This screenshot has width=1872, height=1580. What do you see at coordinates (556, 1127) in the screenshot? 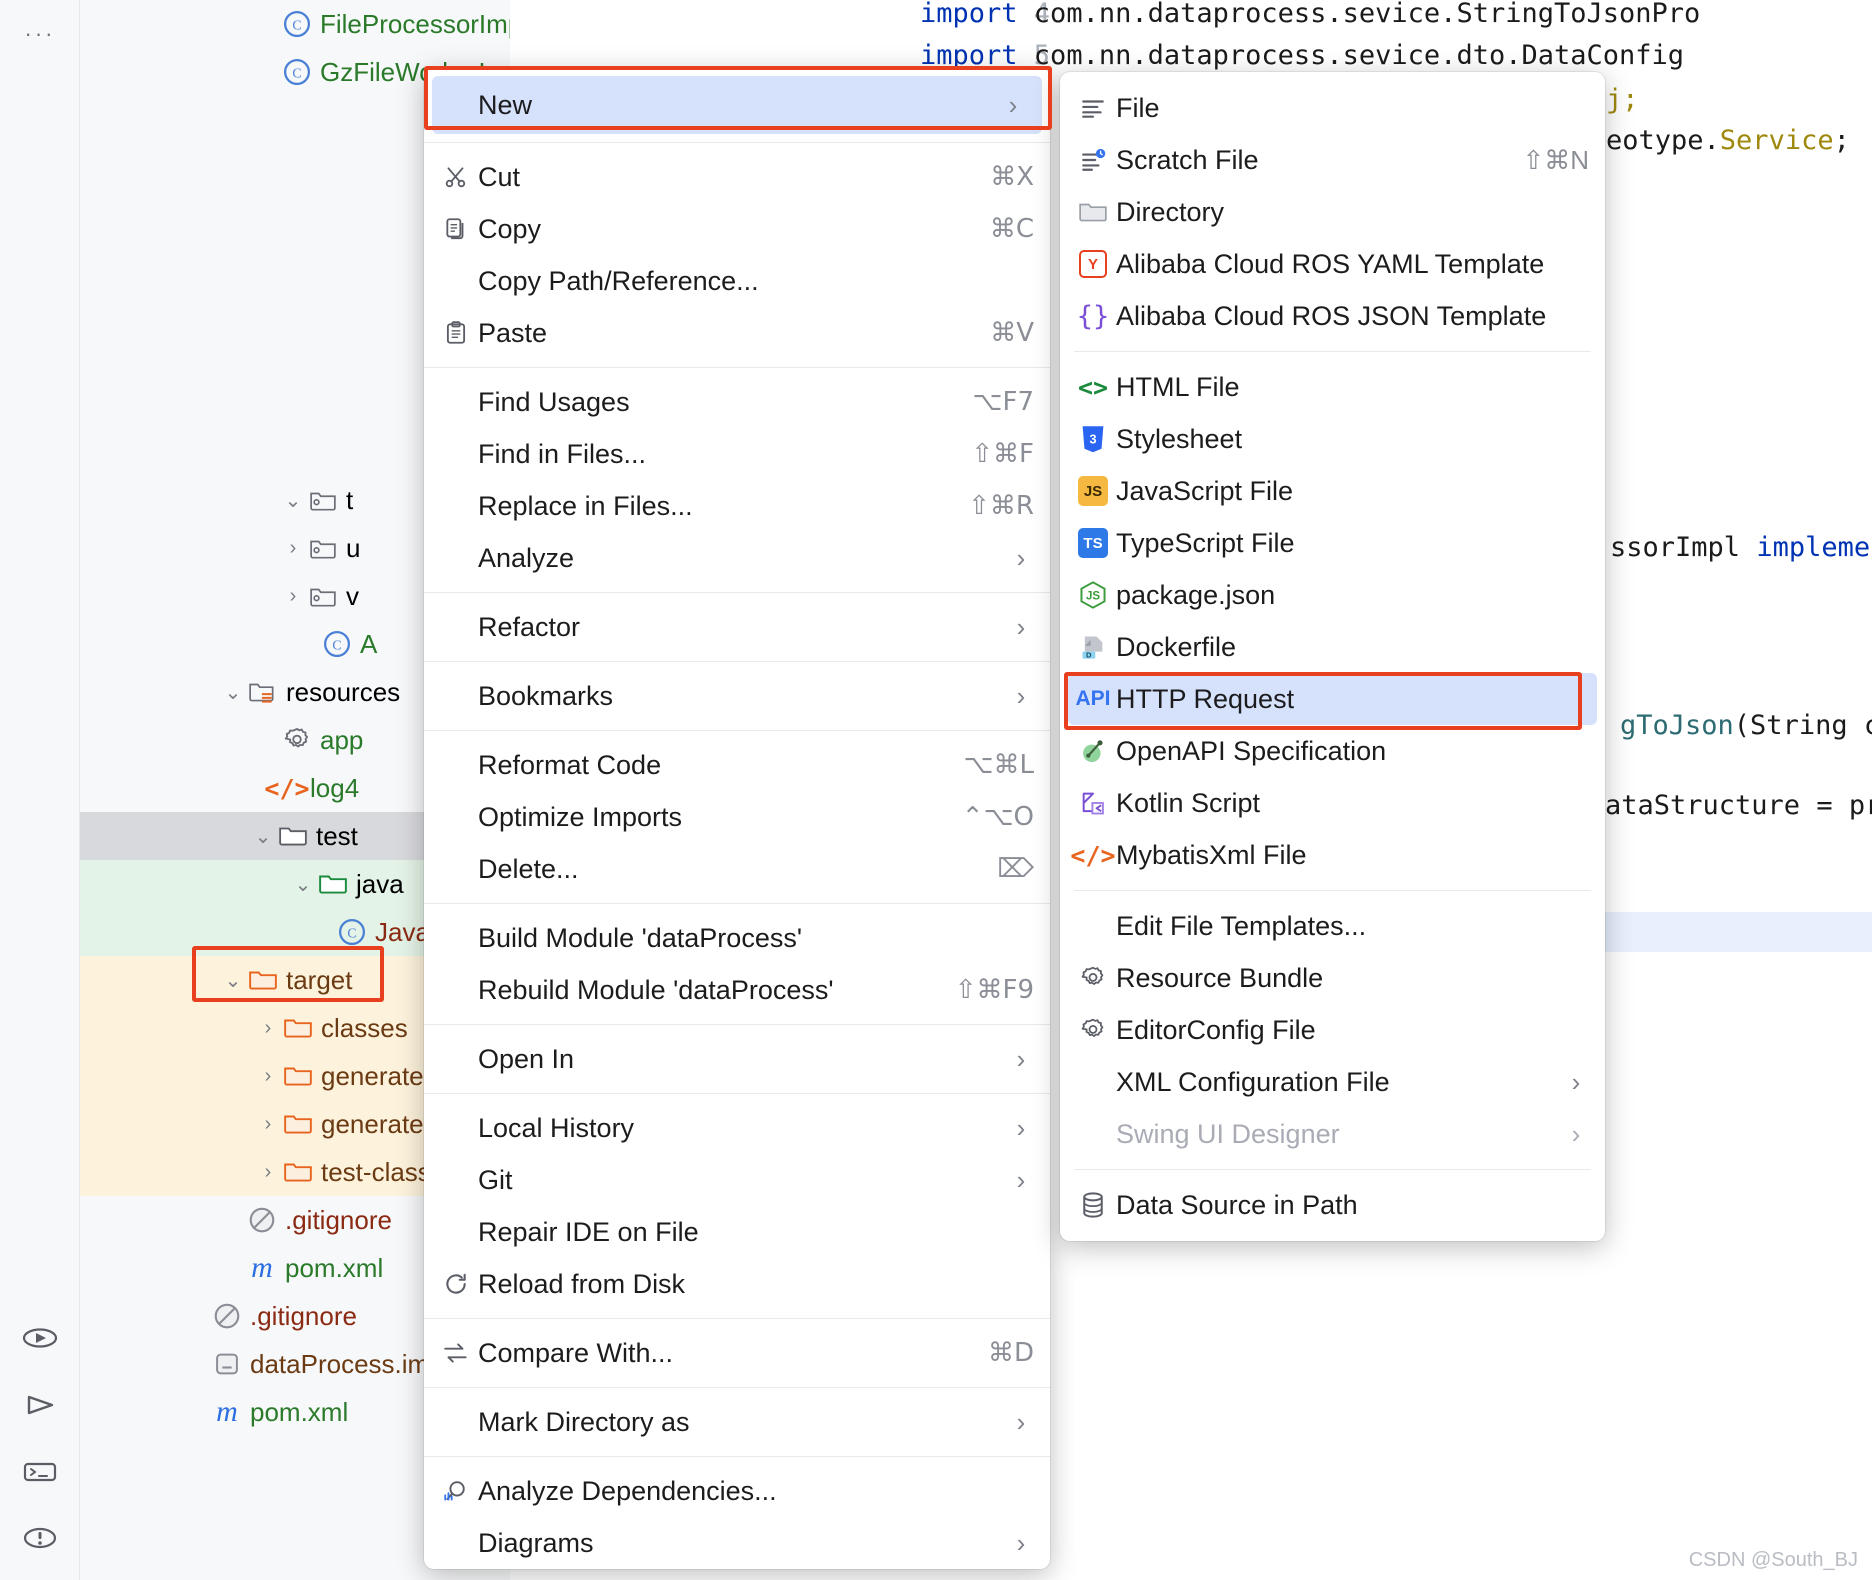
I see `menu-item-label: Local History` at bounding box center [556, 1127].